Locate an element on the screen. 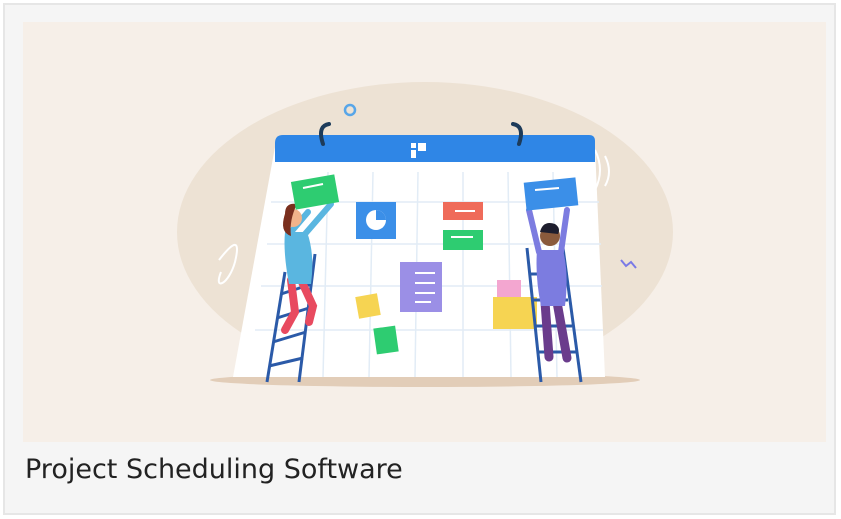 This screenshot has height=519, width=841. yellow-sticky-note is located at coordinates (368, 306).